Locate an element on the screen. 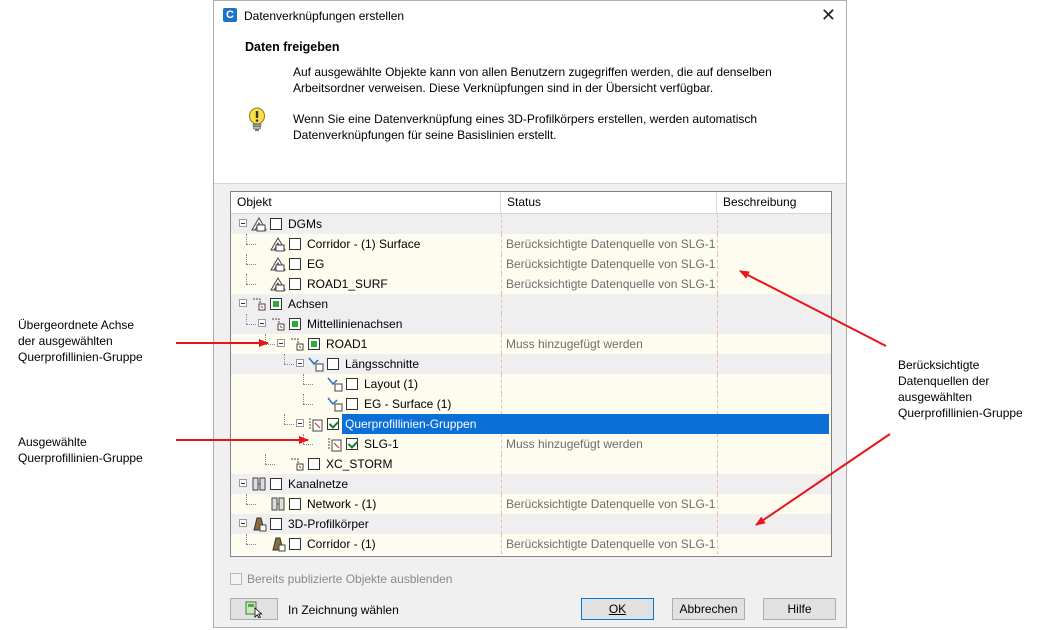 This screenshot has height=630, width=1059. row-label: Querprofillinien-Gruppen is located at coordinates (411, 424).